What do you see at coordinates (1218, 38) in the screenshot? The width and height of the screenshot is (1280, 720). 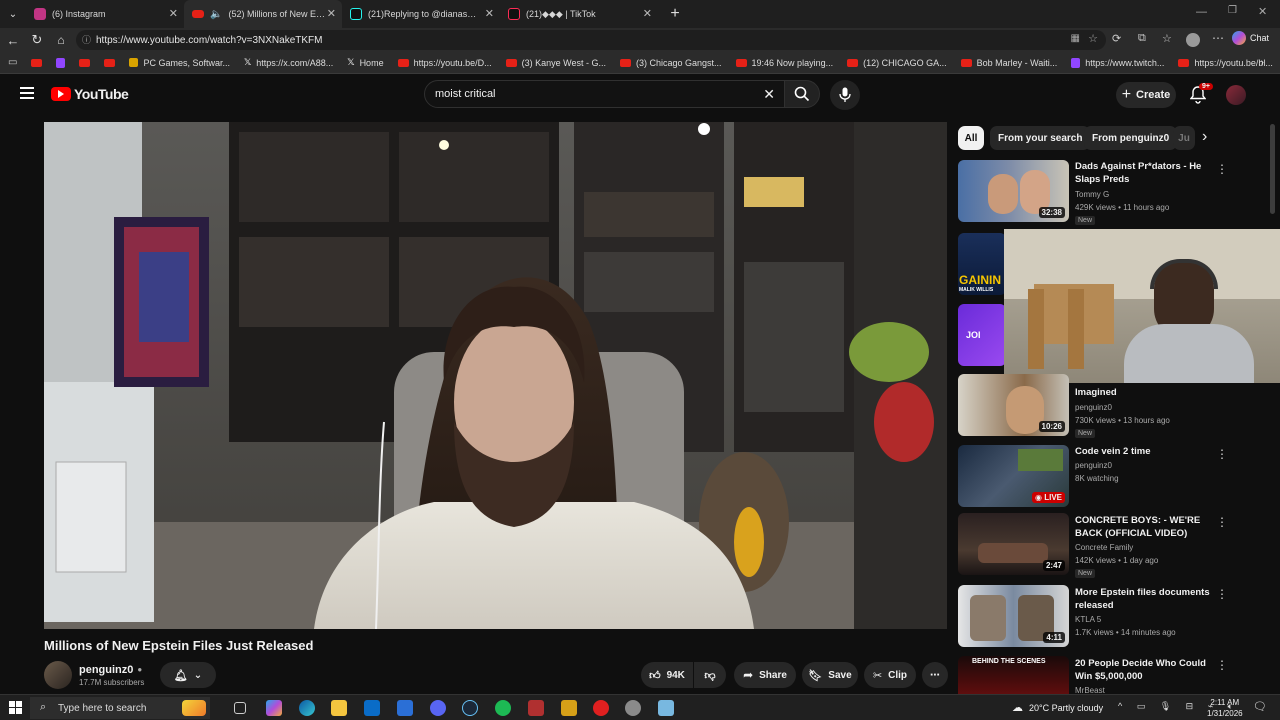 I see `more-menu-icon: ⋯` at bounding box center [1218, 38].